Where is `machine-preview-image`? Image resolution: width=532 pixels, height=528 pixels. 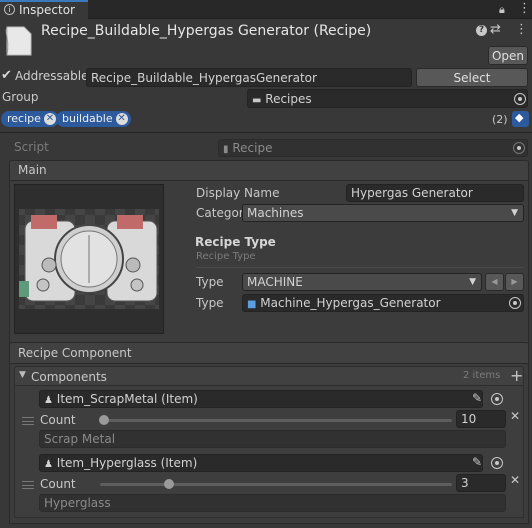
machine-preview-image is located at coordinates (89, 259).